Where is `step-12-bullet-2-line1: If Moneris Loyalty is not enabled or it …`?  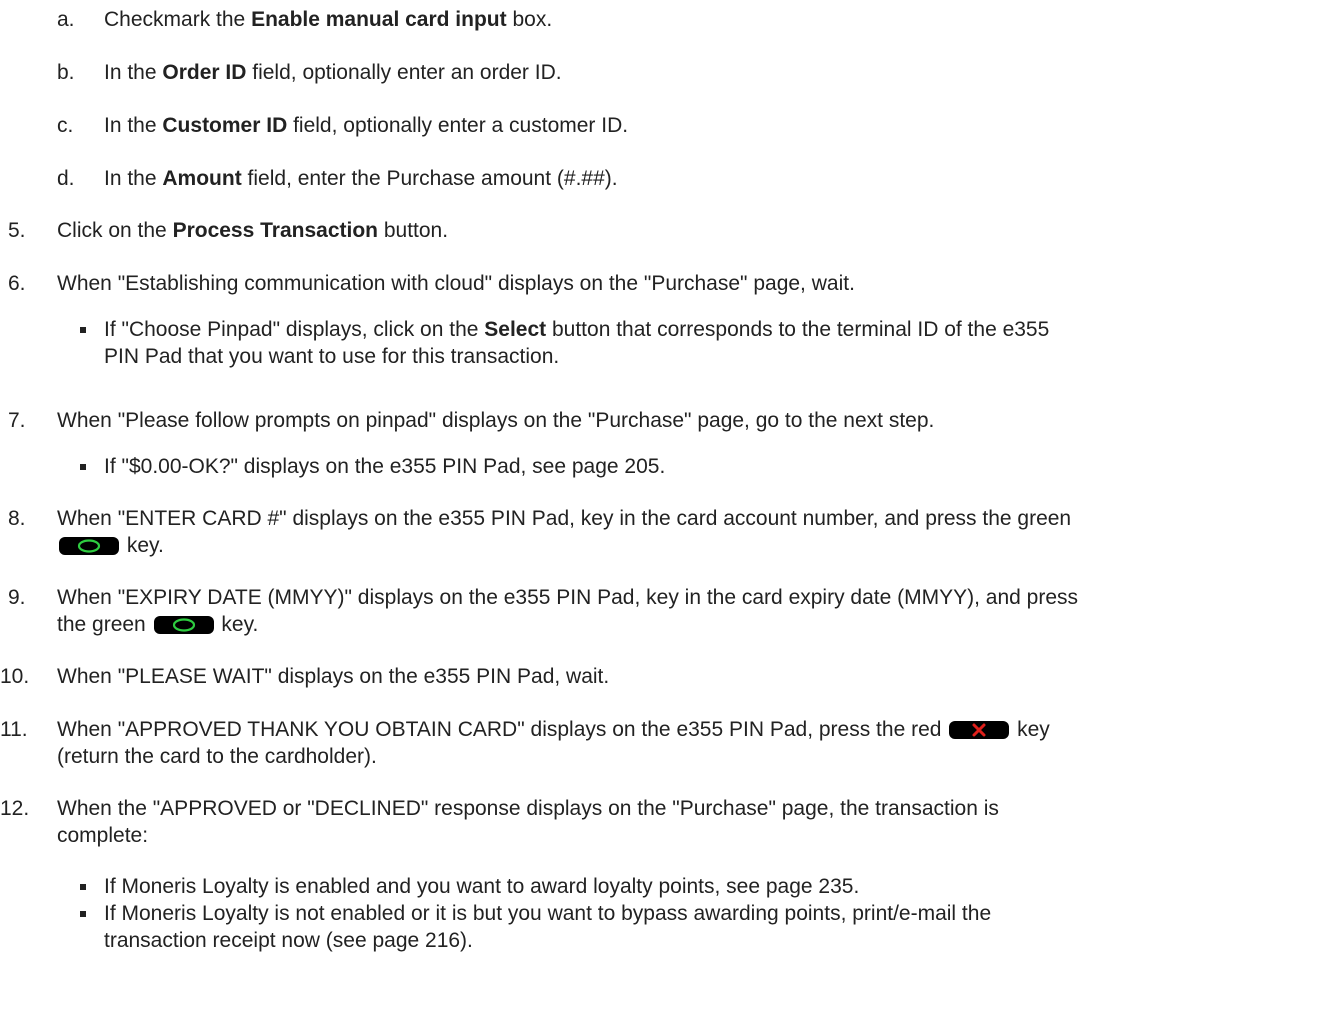 step-12-bullet-2-line1: If Moneris Loyalty is not enabled or it … is located at coordinates (548, 913).